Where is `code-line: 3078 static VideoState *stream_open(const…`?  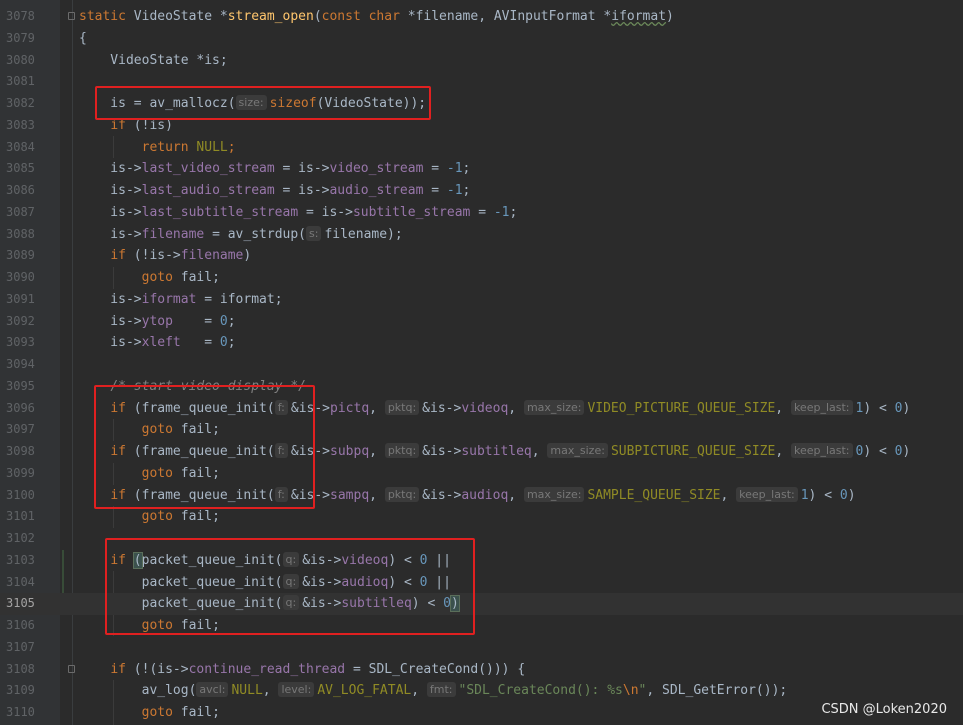 code-line: 3078 static VideoState *stream_open(const… is located at coordinates (481, 17).